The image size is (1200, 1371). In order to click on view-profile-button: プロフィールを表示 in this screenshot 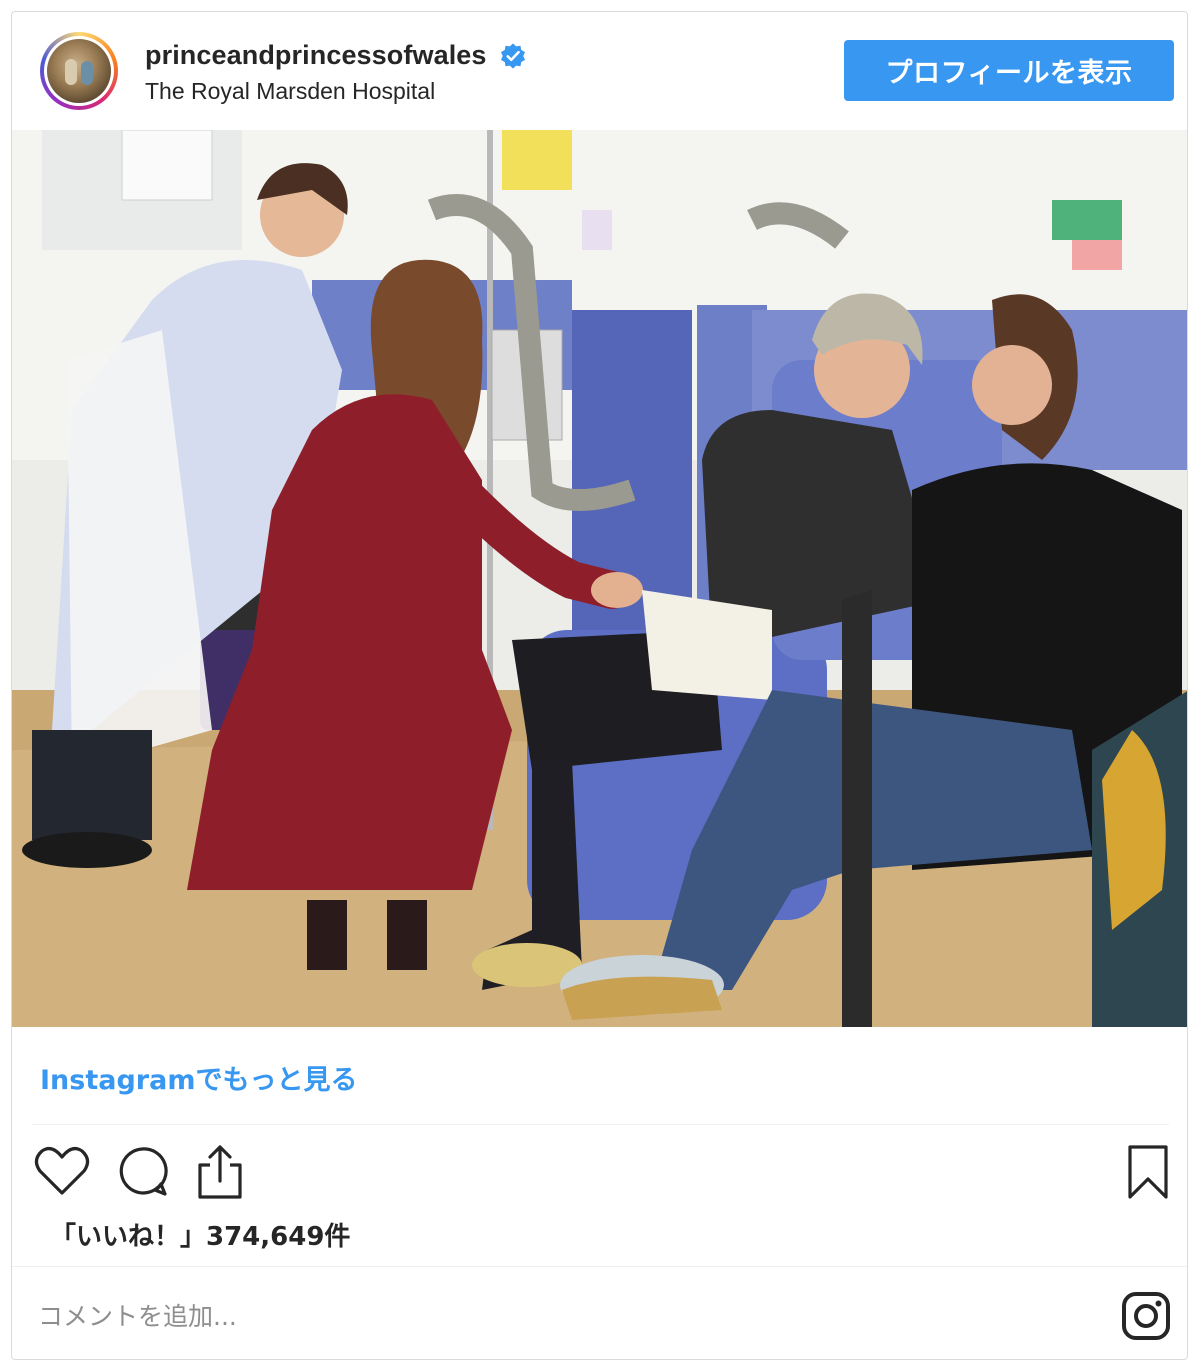, I will do `click(1009, 70)`.